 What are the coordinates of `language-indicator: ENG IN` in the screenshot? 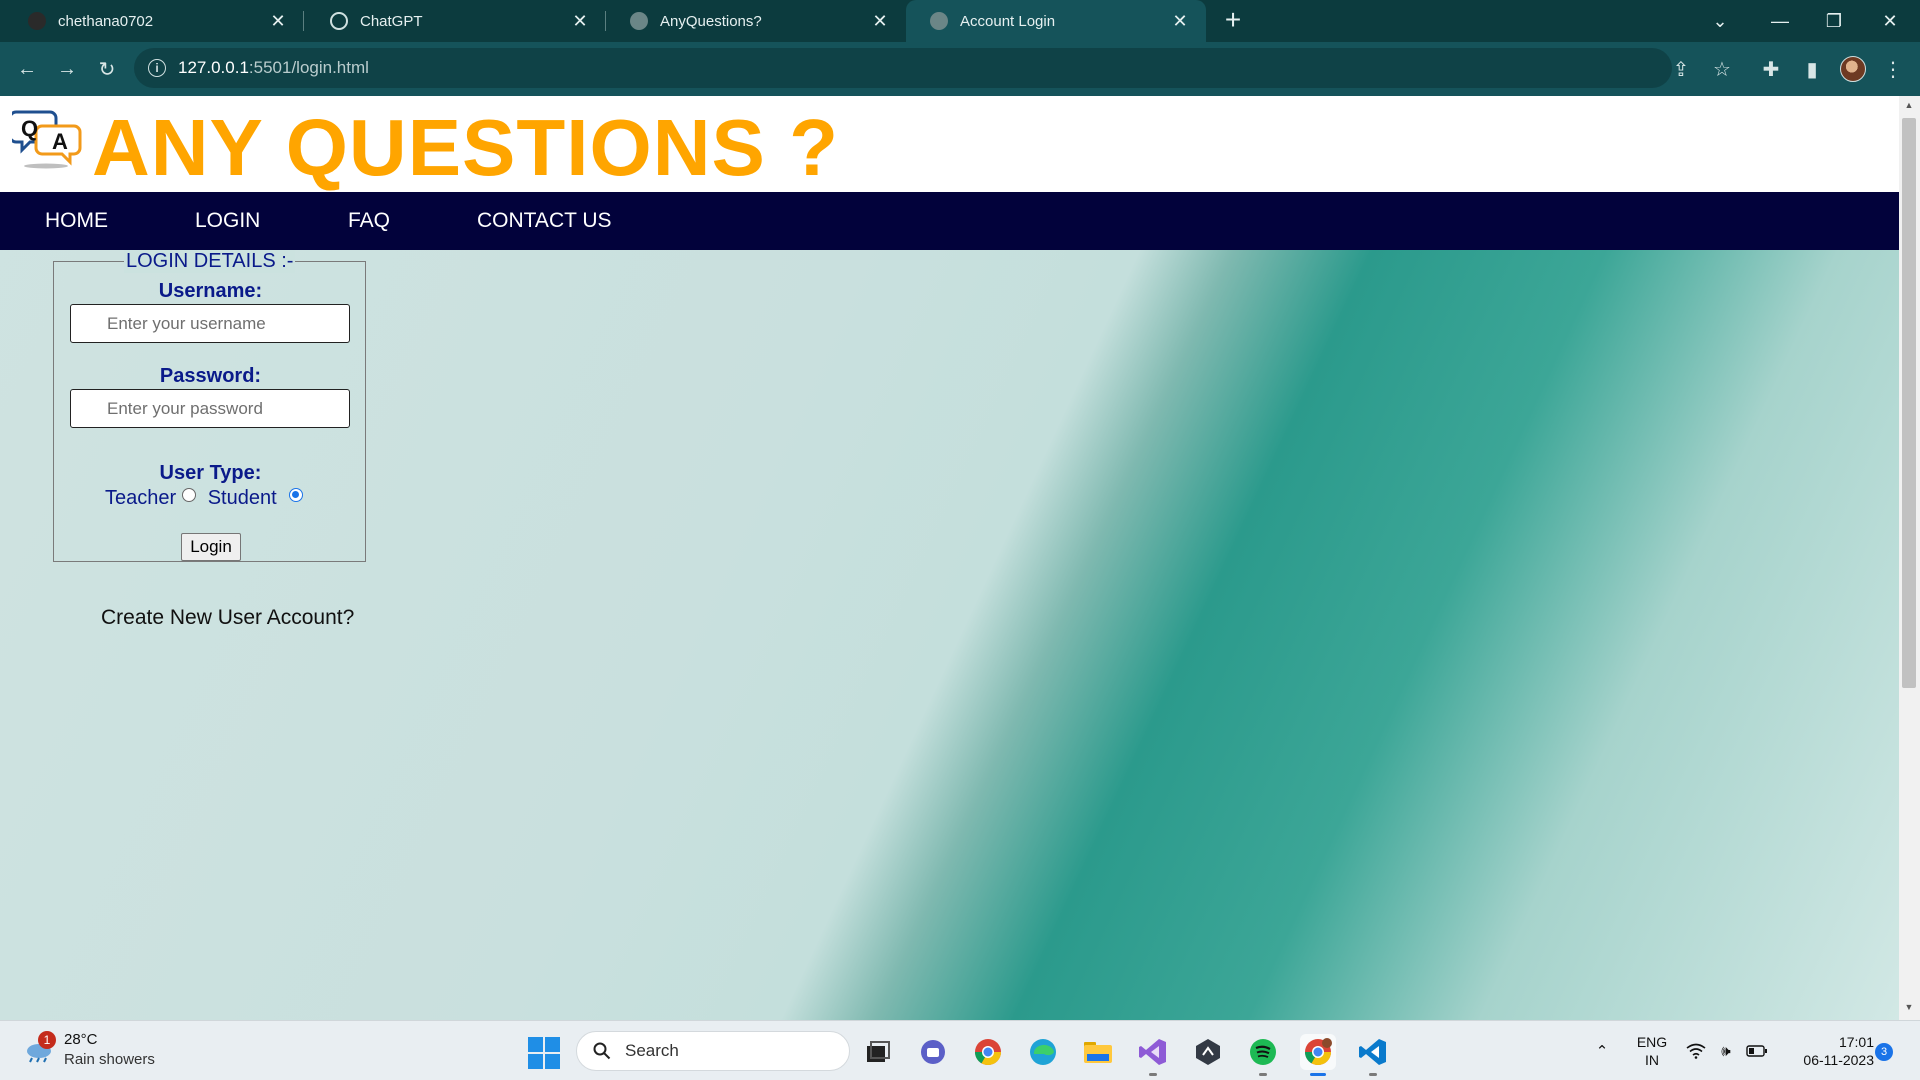 It's located at (1652, 1051).